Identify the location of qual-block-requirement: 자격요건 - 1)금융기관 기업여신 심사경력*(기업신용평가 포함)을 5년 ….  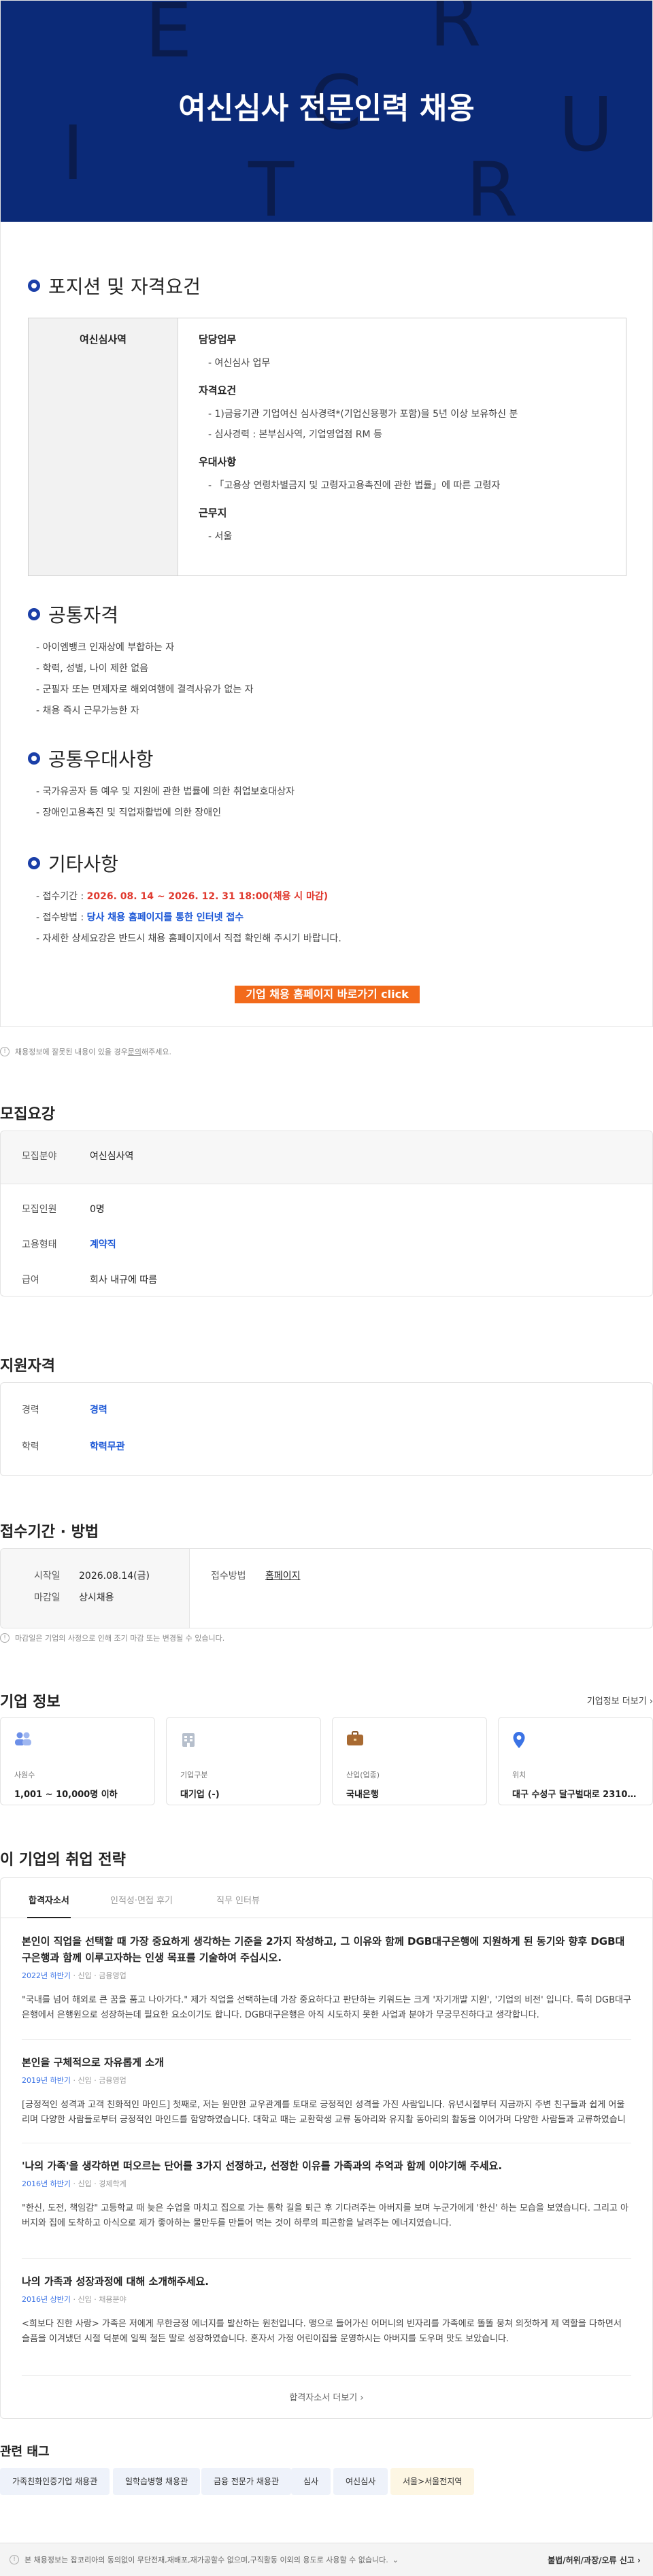
(358, 412).